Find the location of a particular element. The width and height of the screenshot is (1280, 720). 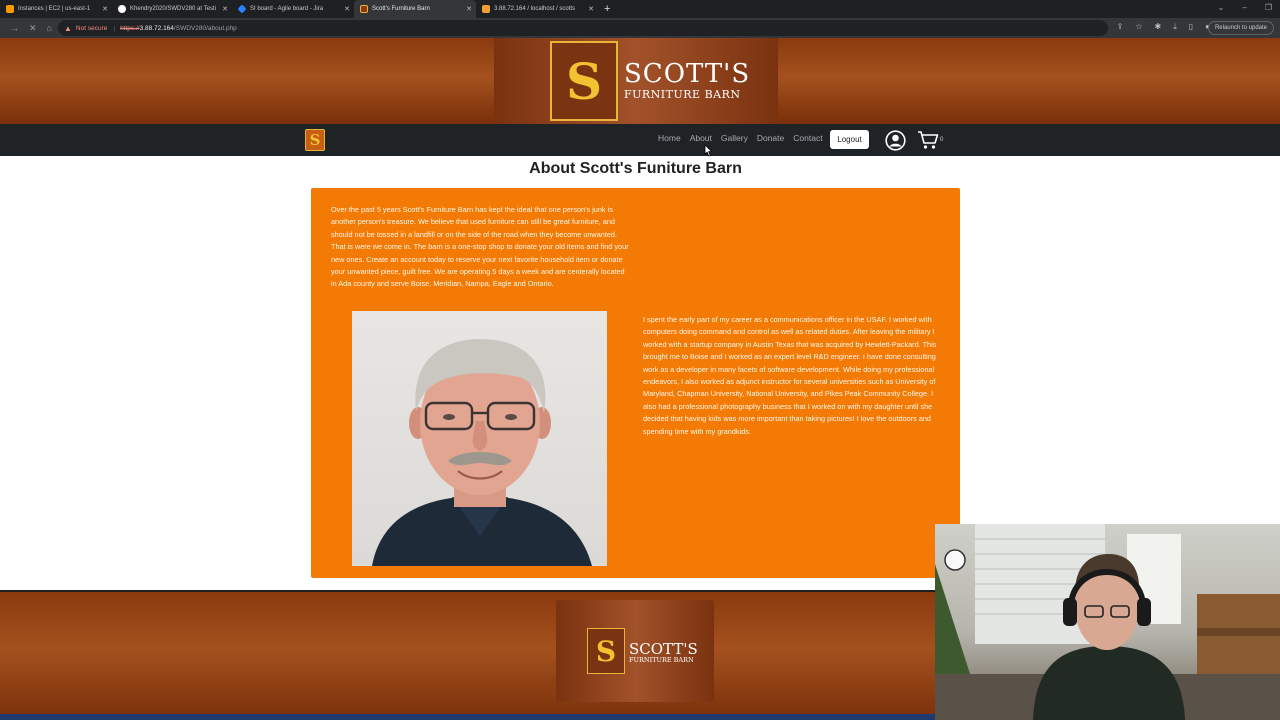

extensions-icon: ✱ is located at coordinates (1158, 27).